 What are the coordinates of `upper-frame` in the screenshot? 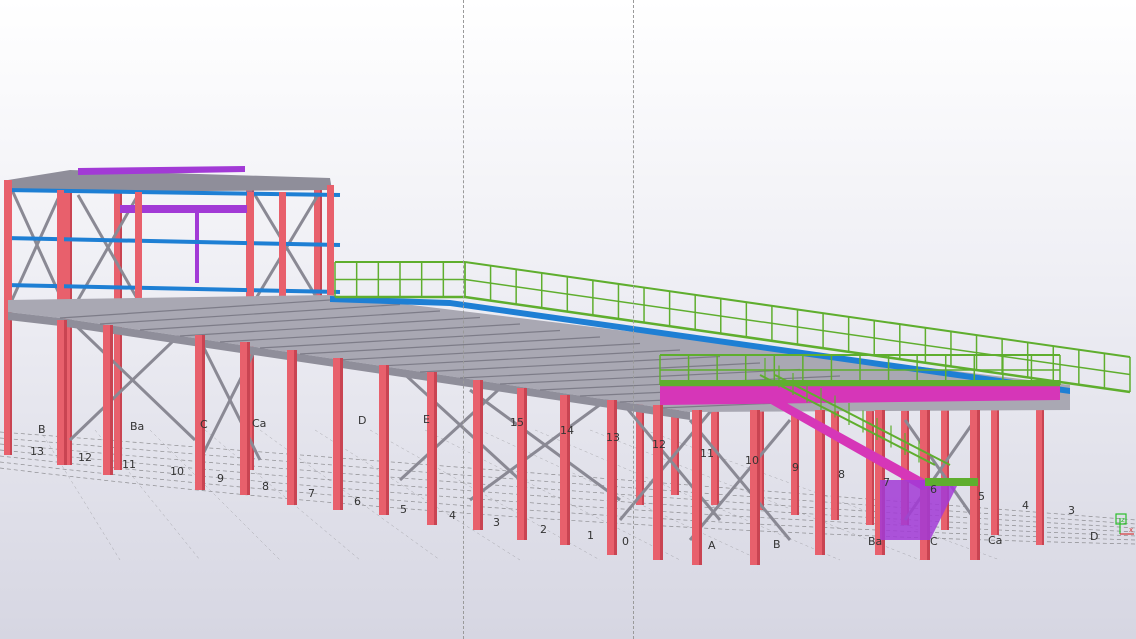 It's located at (172, 235).